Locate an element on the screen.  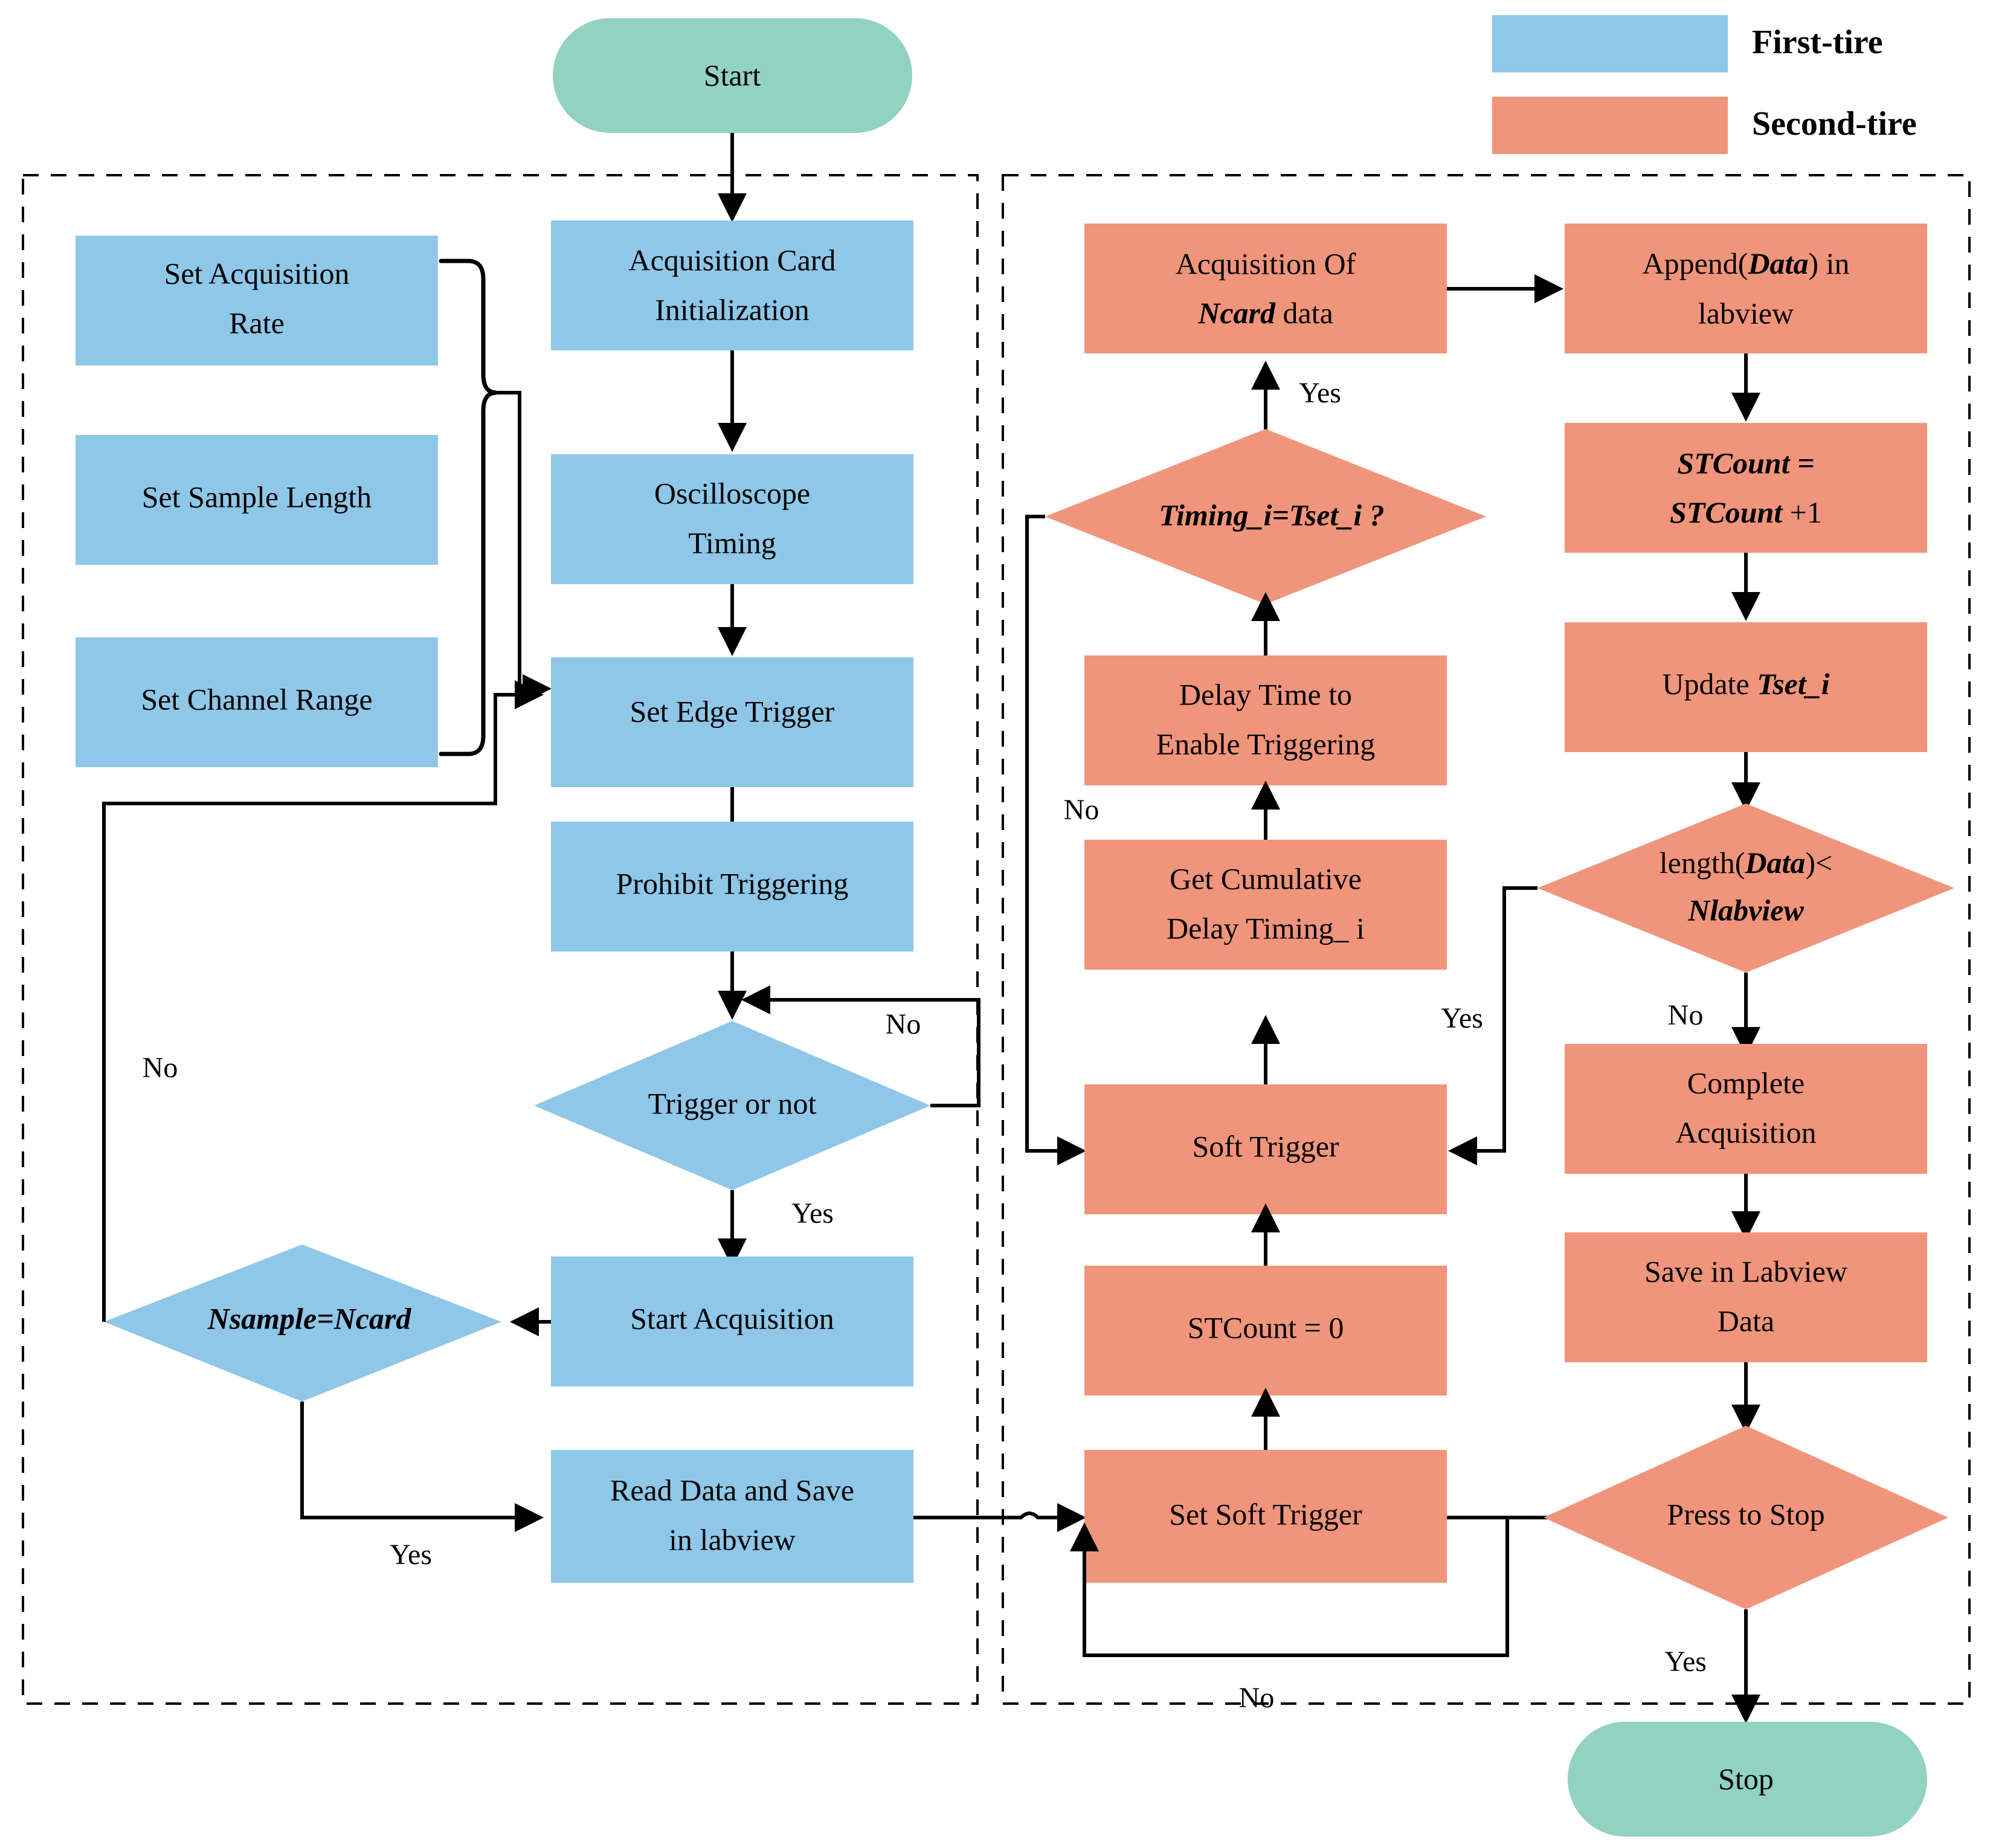
edge-timing-no is located at coordinates (1055, 840).